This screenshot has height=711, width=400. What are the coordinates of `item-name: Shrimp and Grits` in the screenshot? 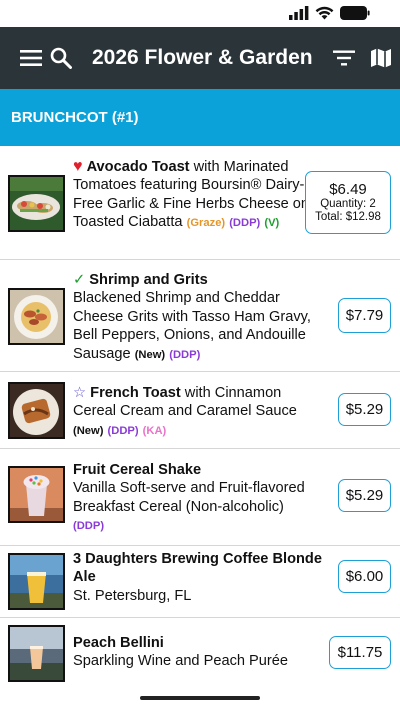 It's located at (148, 280).